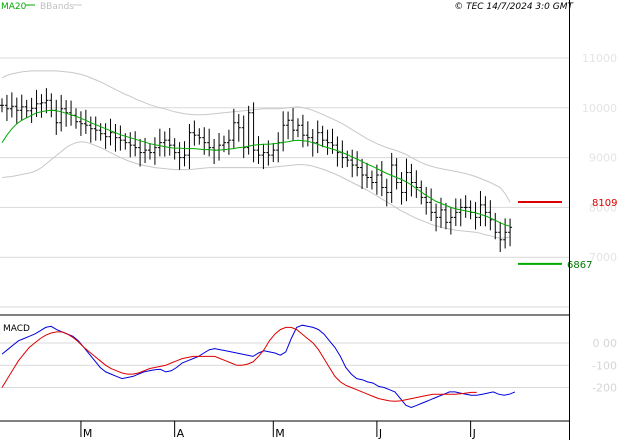  I want to click on chart-header: MA20 BBands © TEC 14/7/2024 3:0 GMT, so click(288, 7).